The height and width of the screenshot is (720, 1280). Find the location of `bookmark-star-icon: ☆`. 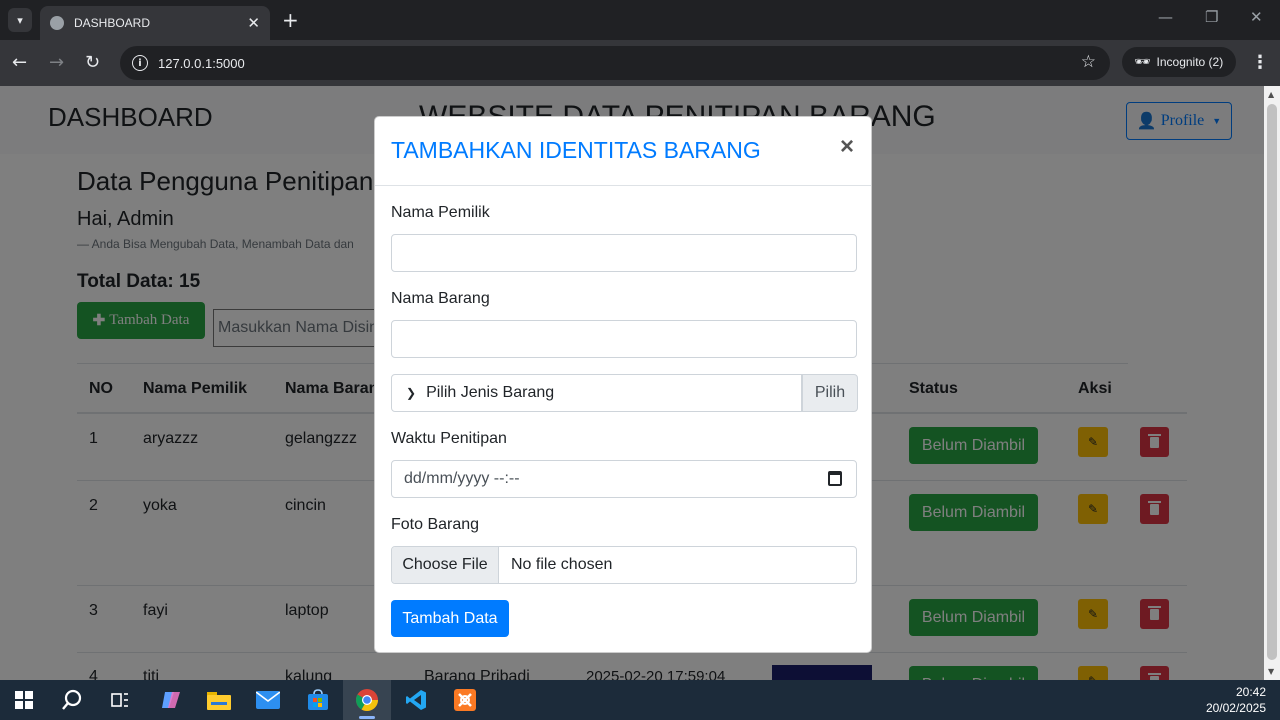

bookmark-star-icon: ☆ is located at coordinates (1088, 62).